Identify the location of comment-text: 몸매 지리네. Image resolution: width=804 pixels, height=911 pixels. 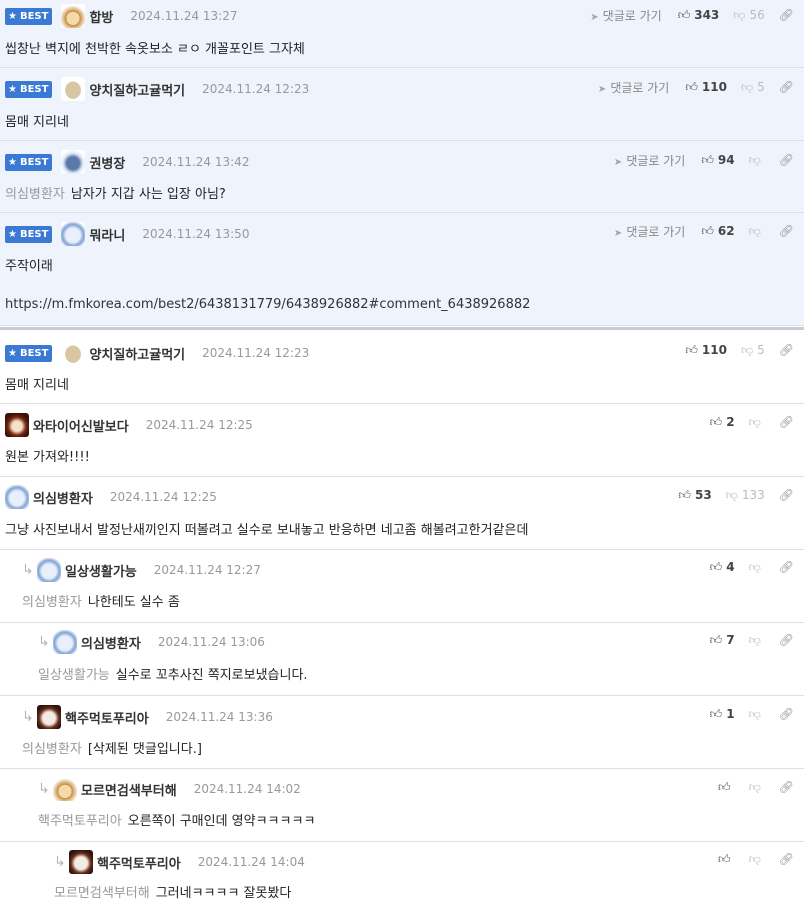
(37, 122).